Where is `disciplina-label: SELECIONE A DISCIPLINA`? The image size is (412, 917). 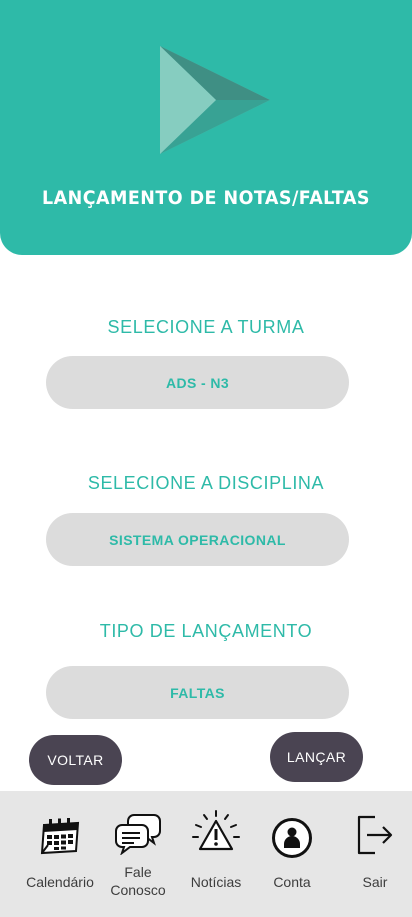
disciplina-label: SELECIONE A DISCIPLINA is located at coordinates (206, 483).